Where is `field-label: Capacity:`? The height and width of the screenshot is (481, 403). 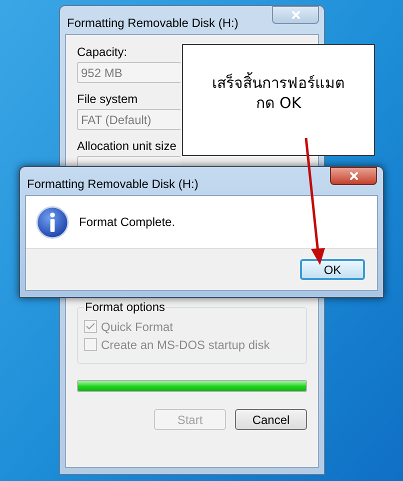 field-label: Capacity: is located at coordinates (102, 52).